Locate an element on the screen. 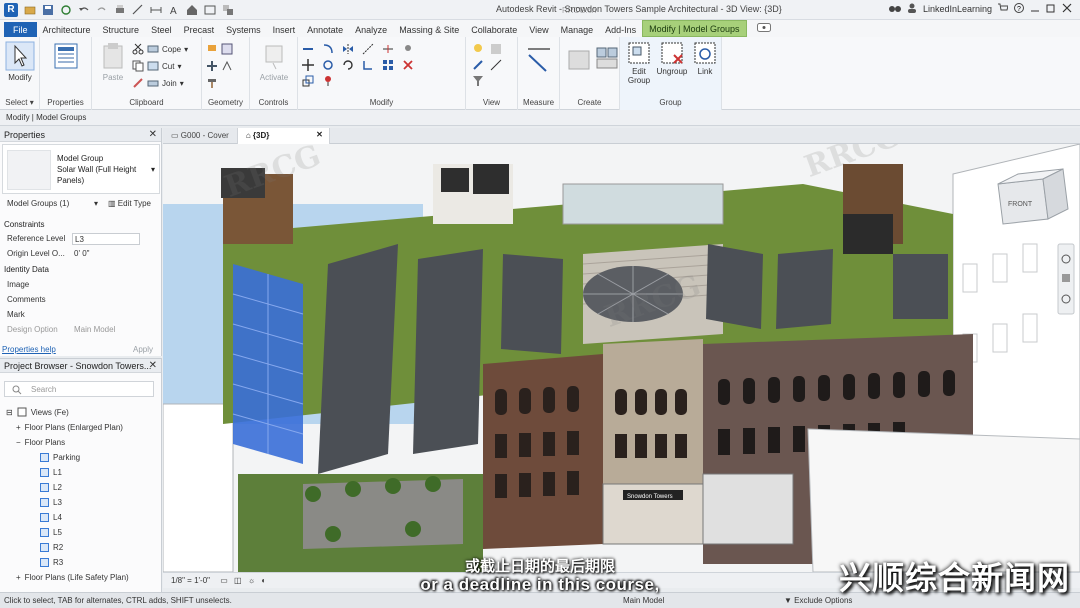 The image size is (1080, 608). floor-plan-icon is located at coordinates (44, 487).